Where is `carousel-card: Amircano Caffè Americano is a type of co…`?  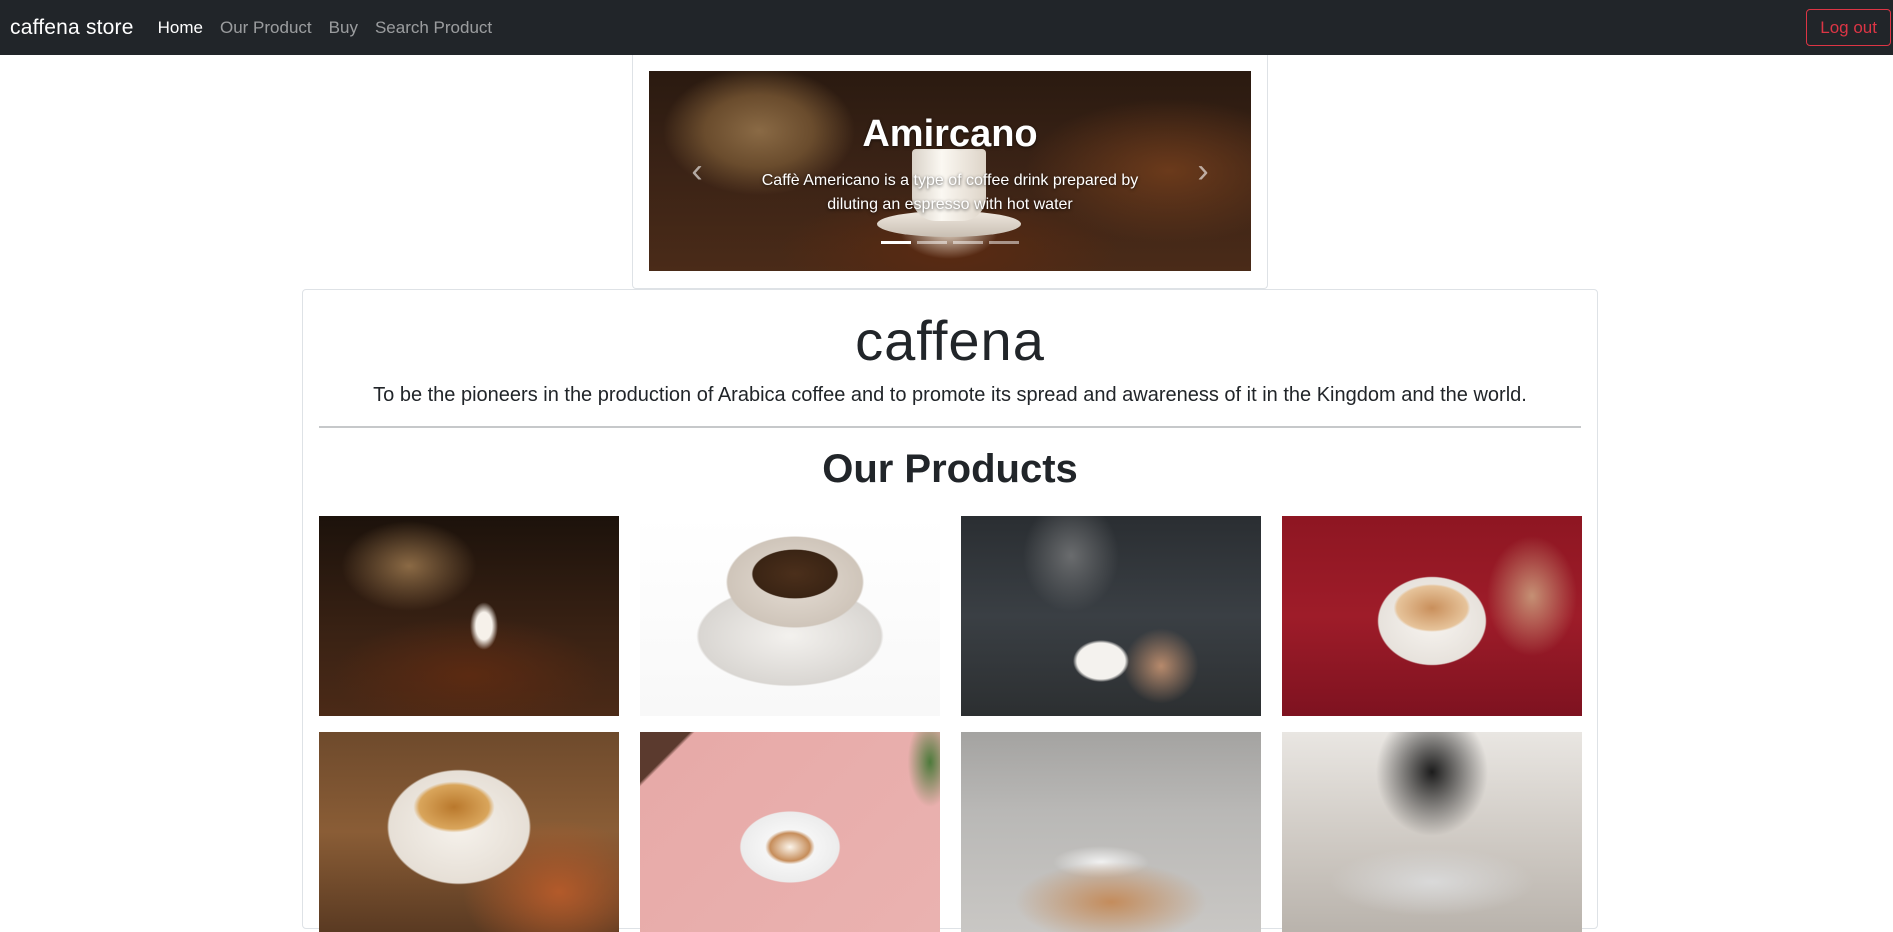 carousel-card: Amircano Caffè Americano is a type of co… is located at coordinates (950, 172).